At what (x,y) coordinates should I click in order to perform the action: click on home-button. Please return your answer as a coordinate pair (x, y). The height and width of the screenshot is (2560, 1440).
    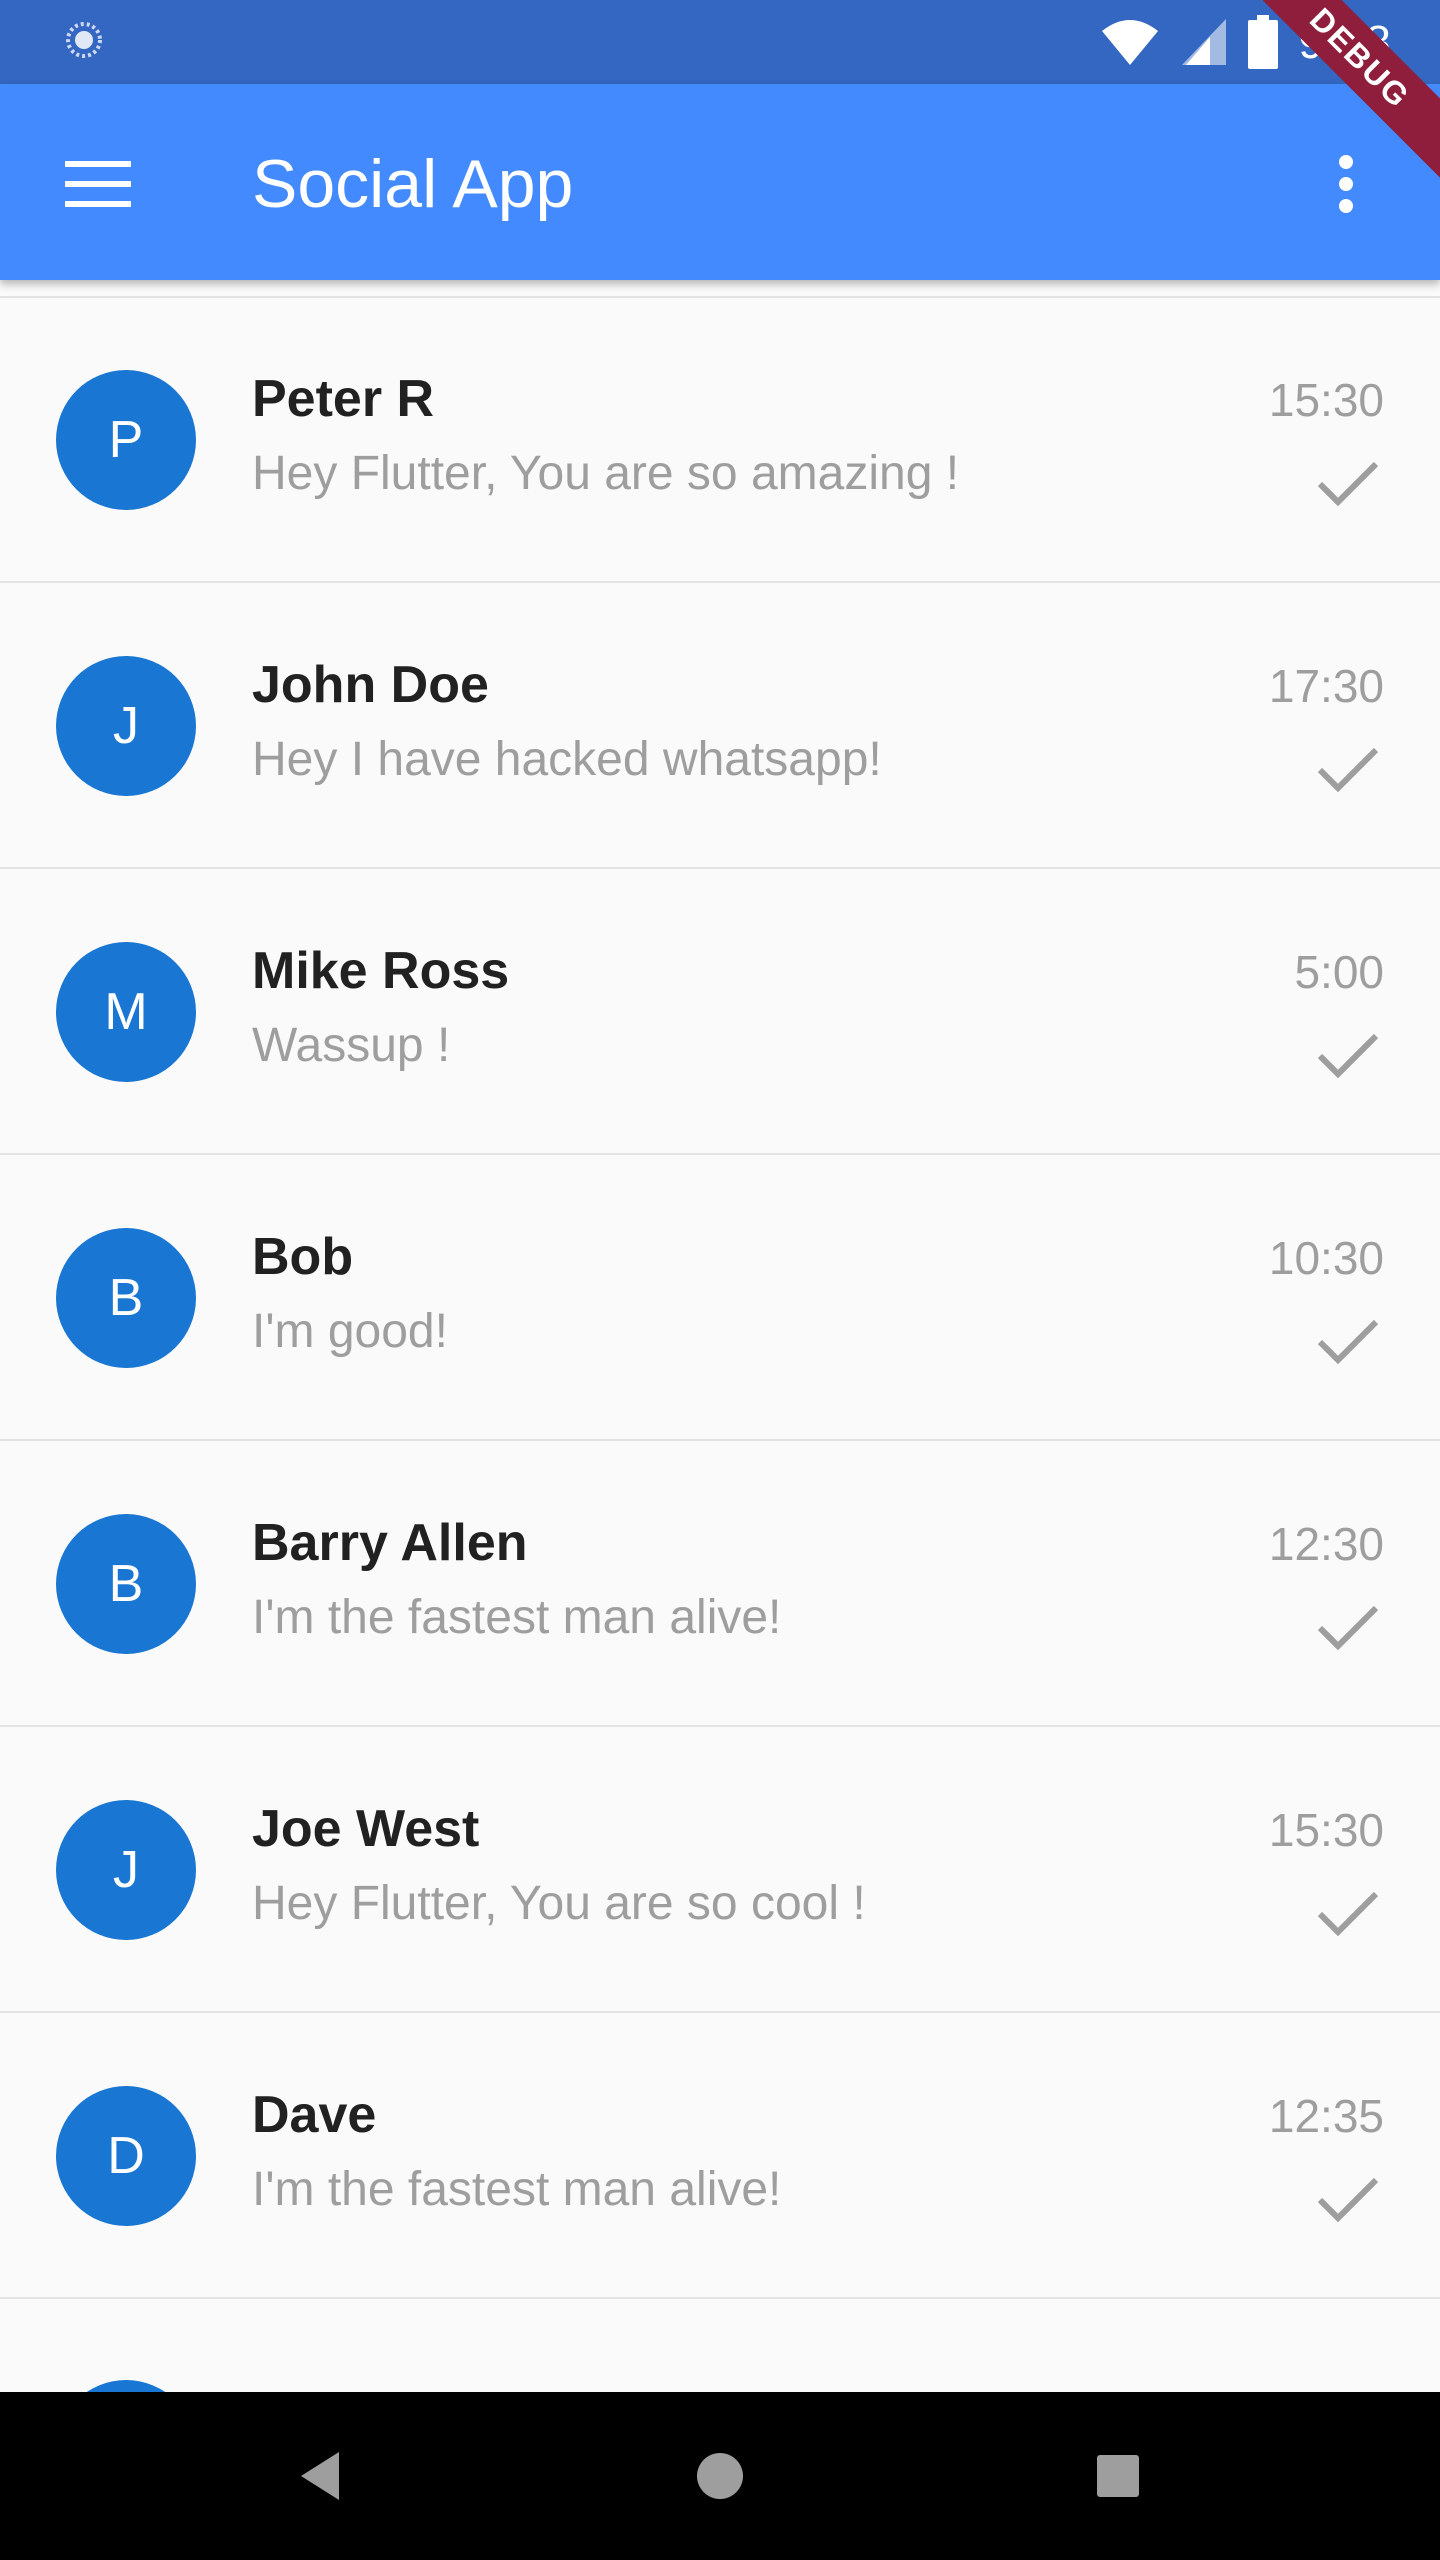
    Looking at the image, I should click on (720, 2476).